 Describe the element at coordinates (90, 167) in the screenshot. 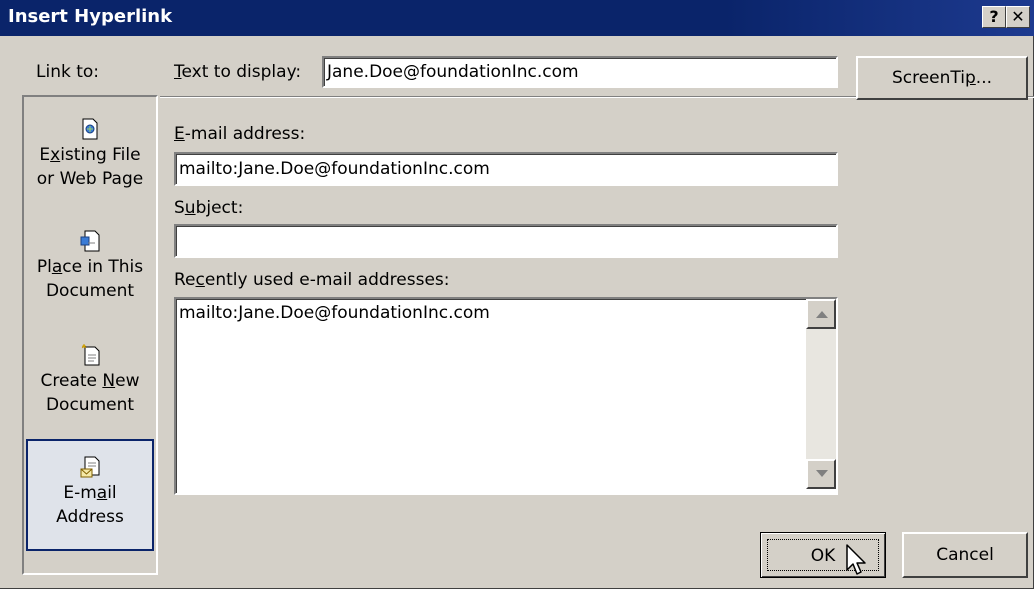

I see `link-option-existing-file: Existing File or Web Page` at that location.